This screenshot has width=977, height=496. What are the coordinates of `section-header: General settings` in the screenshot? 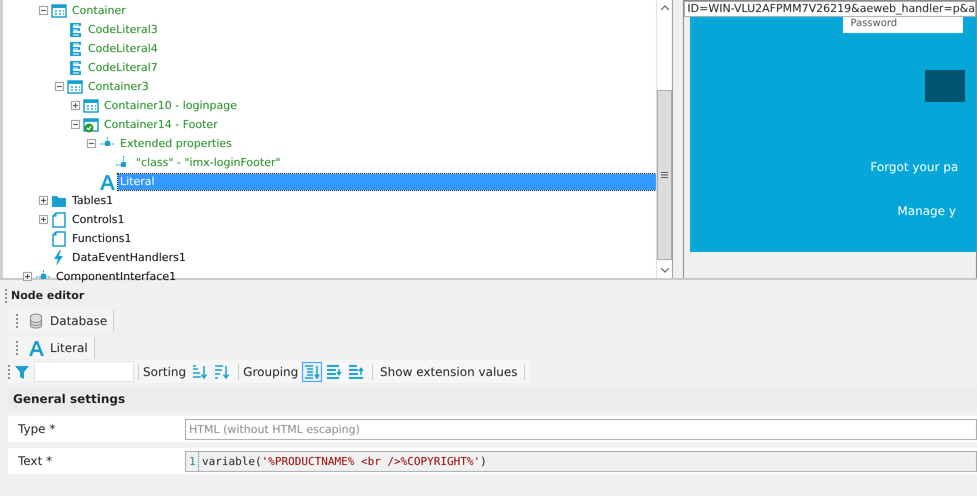 It's located at (492, 398).